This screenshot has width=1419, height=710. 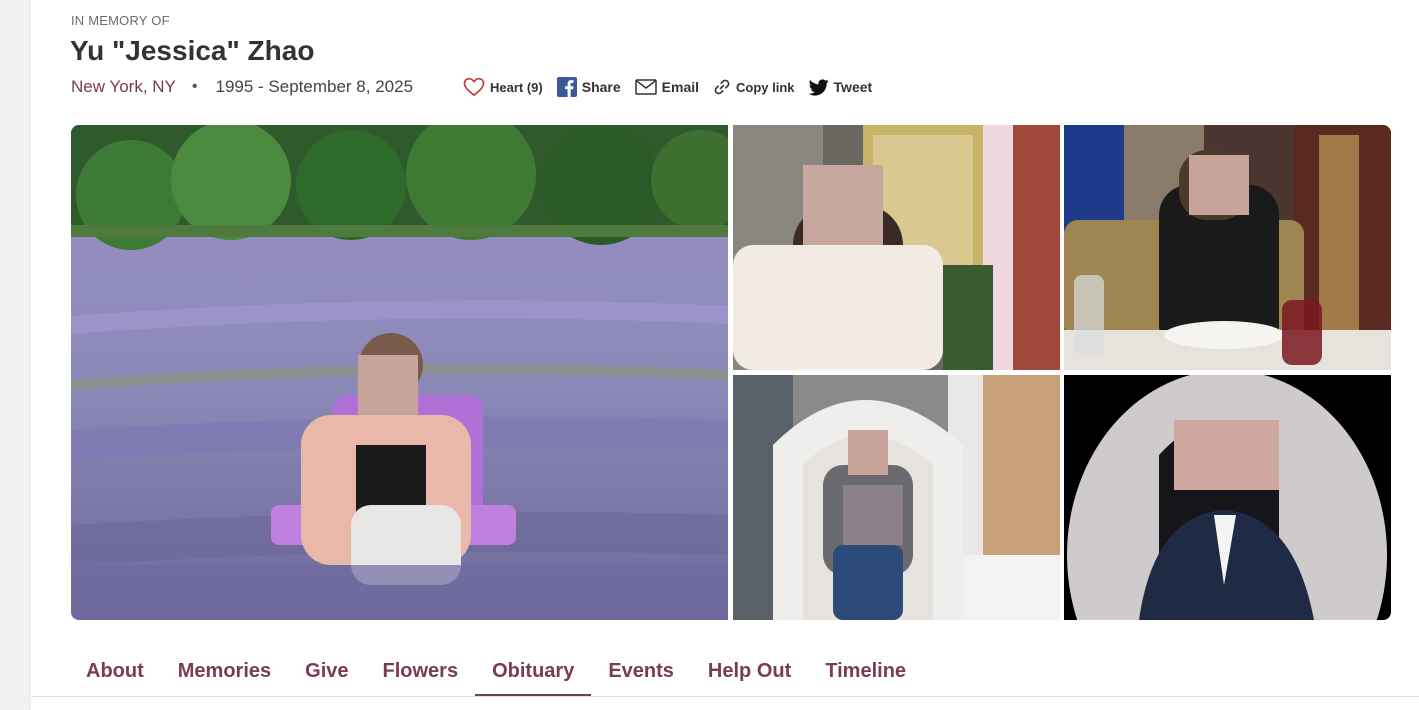 I want to click on heart-label: Heart (9), so click(x=516, y=87).